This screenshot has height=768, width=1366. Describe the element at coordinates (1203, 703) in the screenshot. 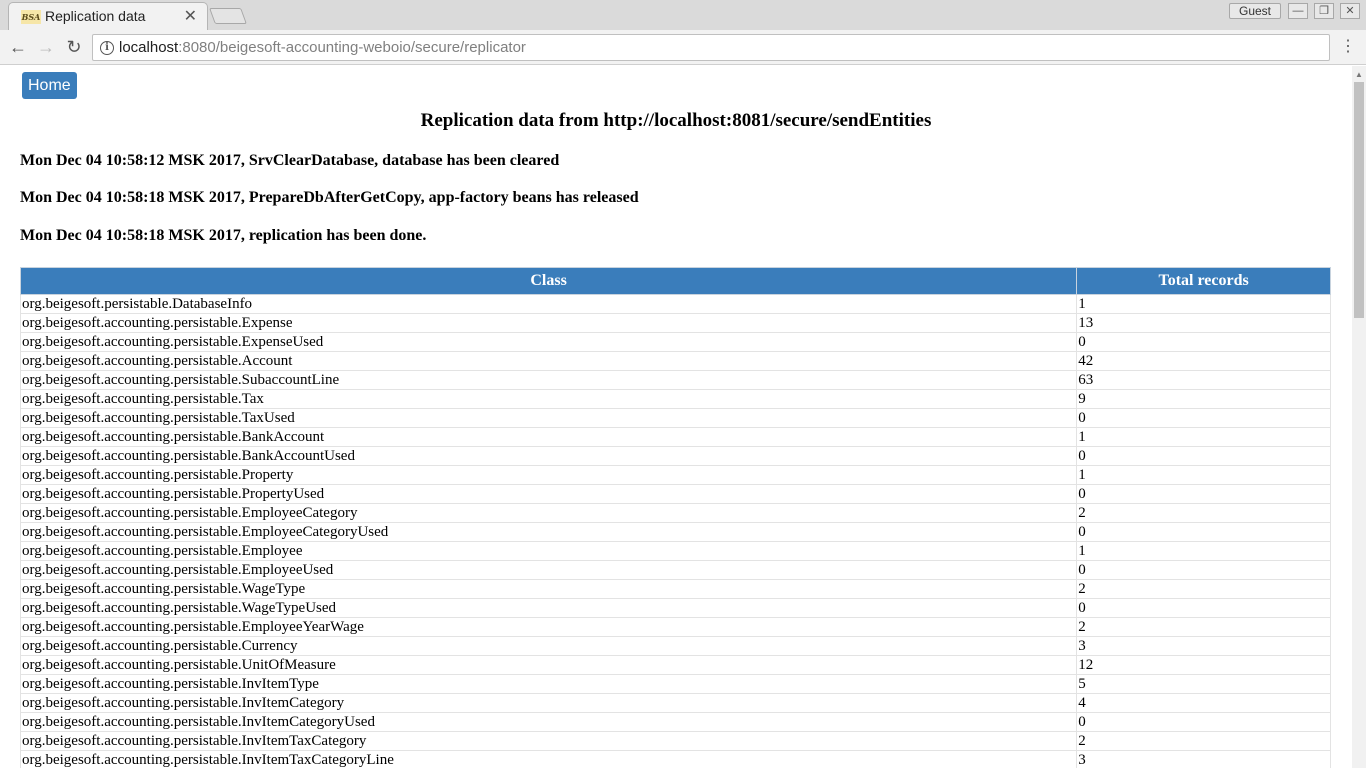

I see `cell-total-records: 4` at that location.